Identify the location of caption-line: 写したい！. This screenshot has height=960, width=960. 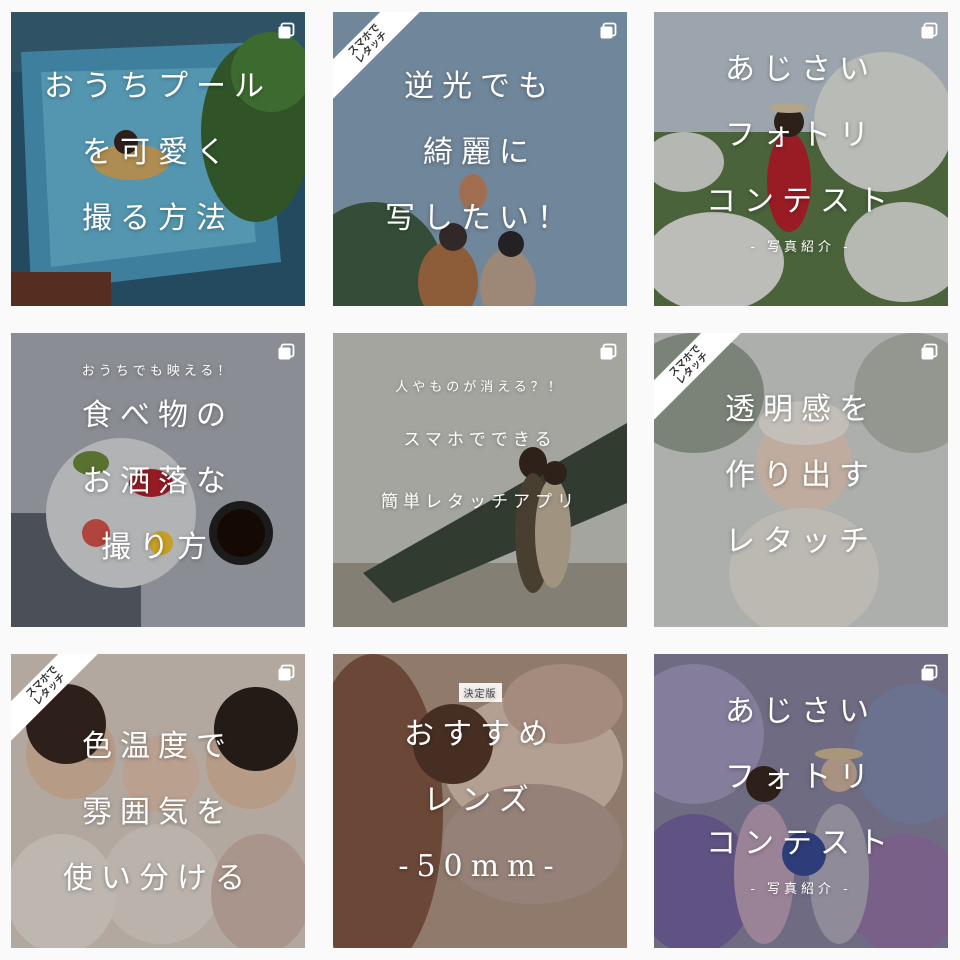
(480, 218).